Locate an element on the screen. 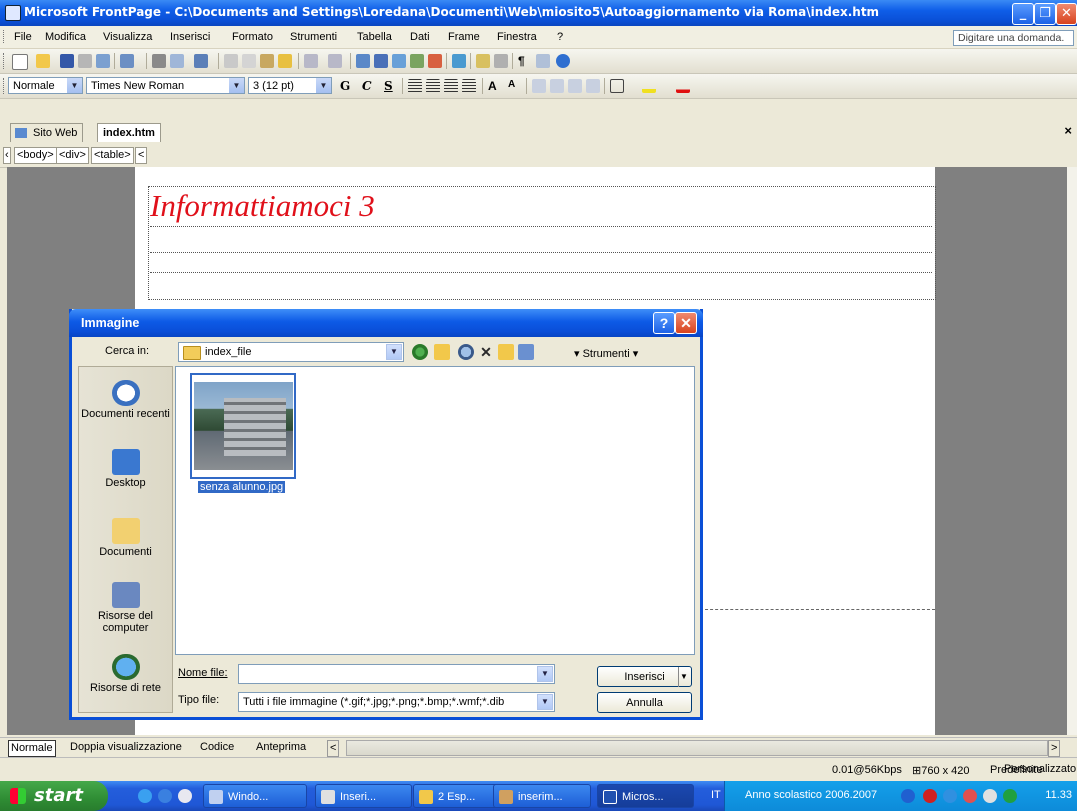  messenger-icon is located at coordinates (1010, 796).